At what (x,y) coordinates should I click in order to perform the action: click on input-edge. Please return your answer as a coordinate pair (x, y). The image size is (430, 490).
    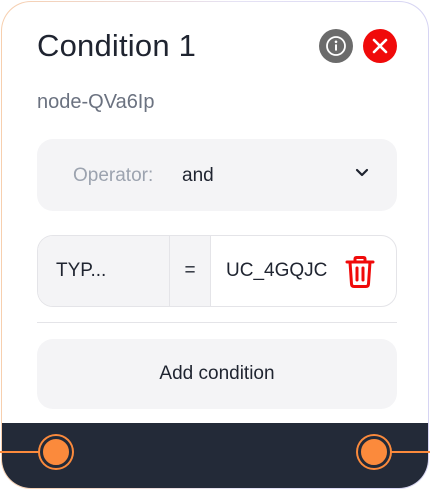
    Looking at the image, I should click on (22, 452).